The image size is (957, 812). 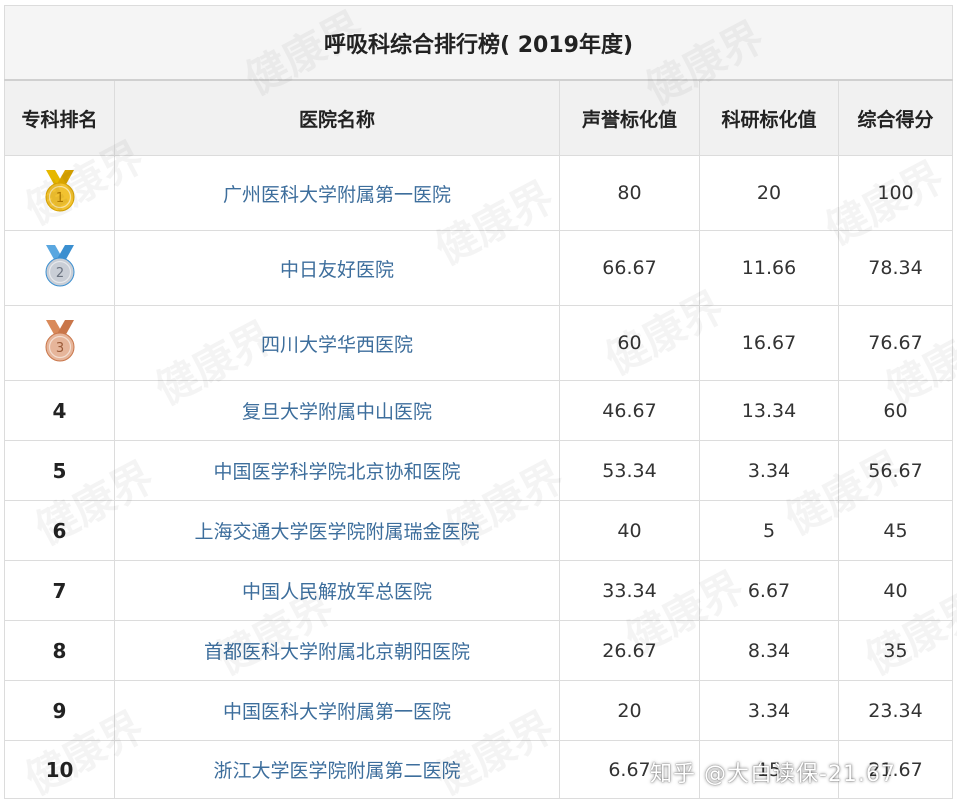 I want to click on total-score-cell: 100, so click(x=895, y=193).